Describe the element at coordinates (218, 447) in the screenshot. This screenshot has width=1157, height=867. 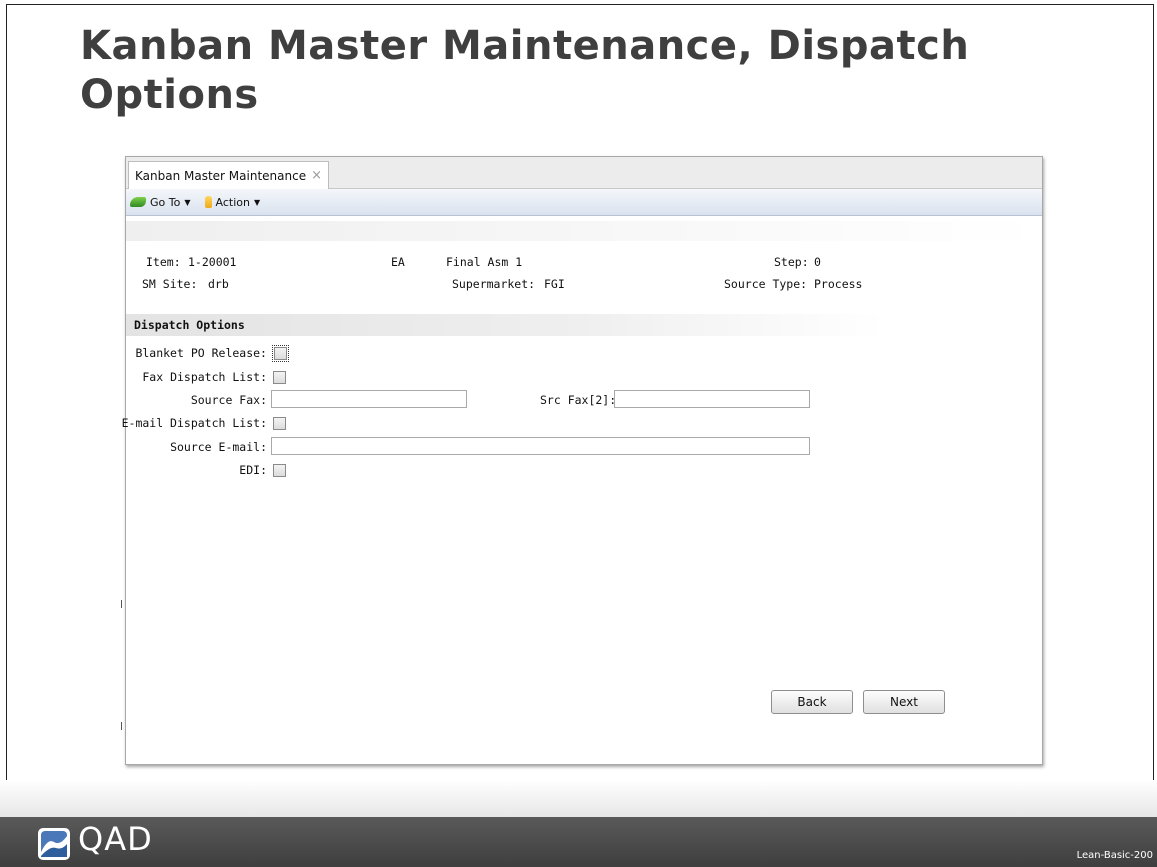
I see `source-email-label: Source E-mail:` at that location.